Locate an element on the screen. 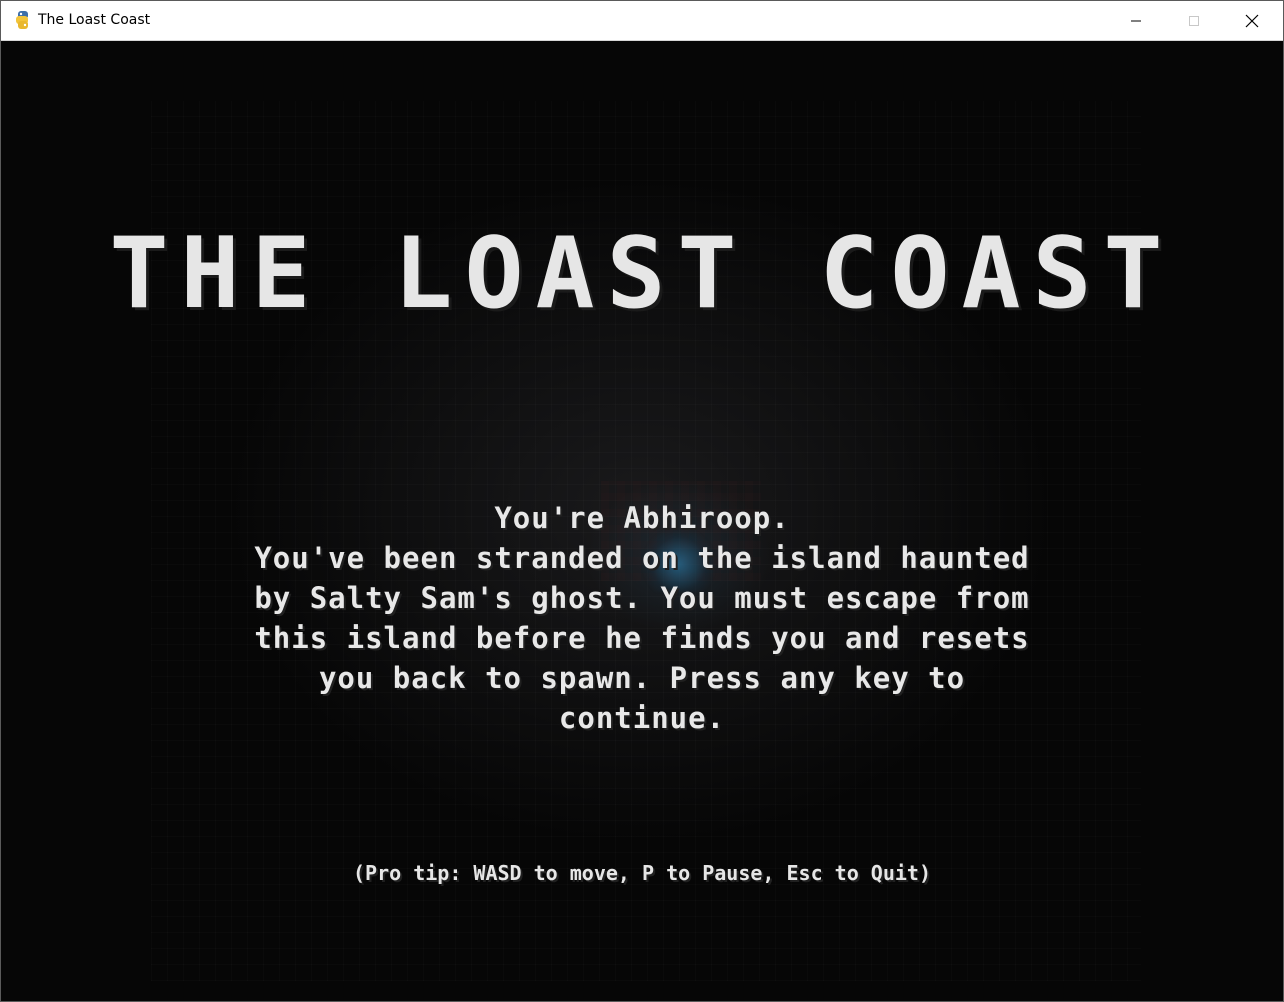 This screenshot has width=1284, height=1002. python-snake-icon is located at coordinates (22, 20).